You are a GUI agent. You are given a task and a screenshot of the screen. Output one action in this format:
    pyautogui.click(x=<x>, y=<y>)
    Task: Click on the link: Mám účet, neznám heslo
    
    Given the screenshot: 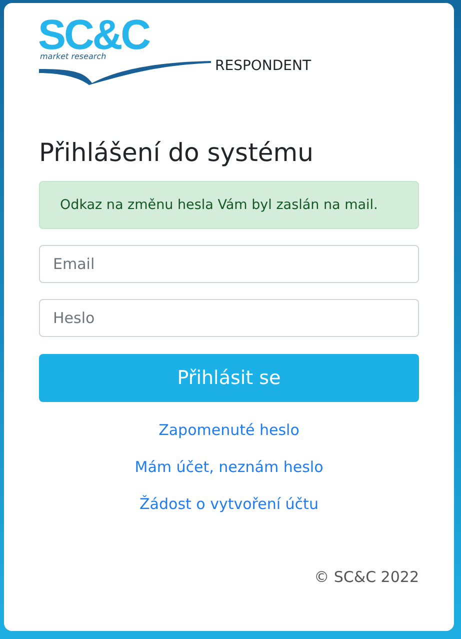 What is the action you would take?
    pyautogui.click(x=229, y=467)
    